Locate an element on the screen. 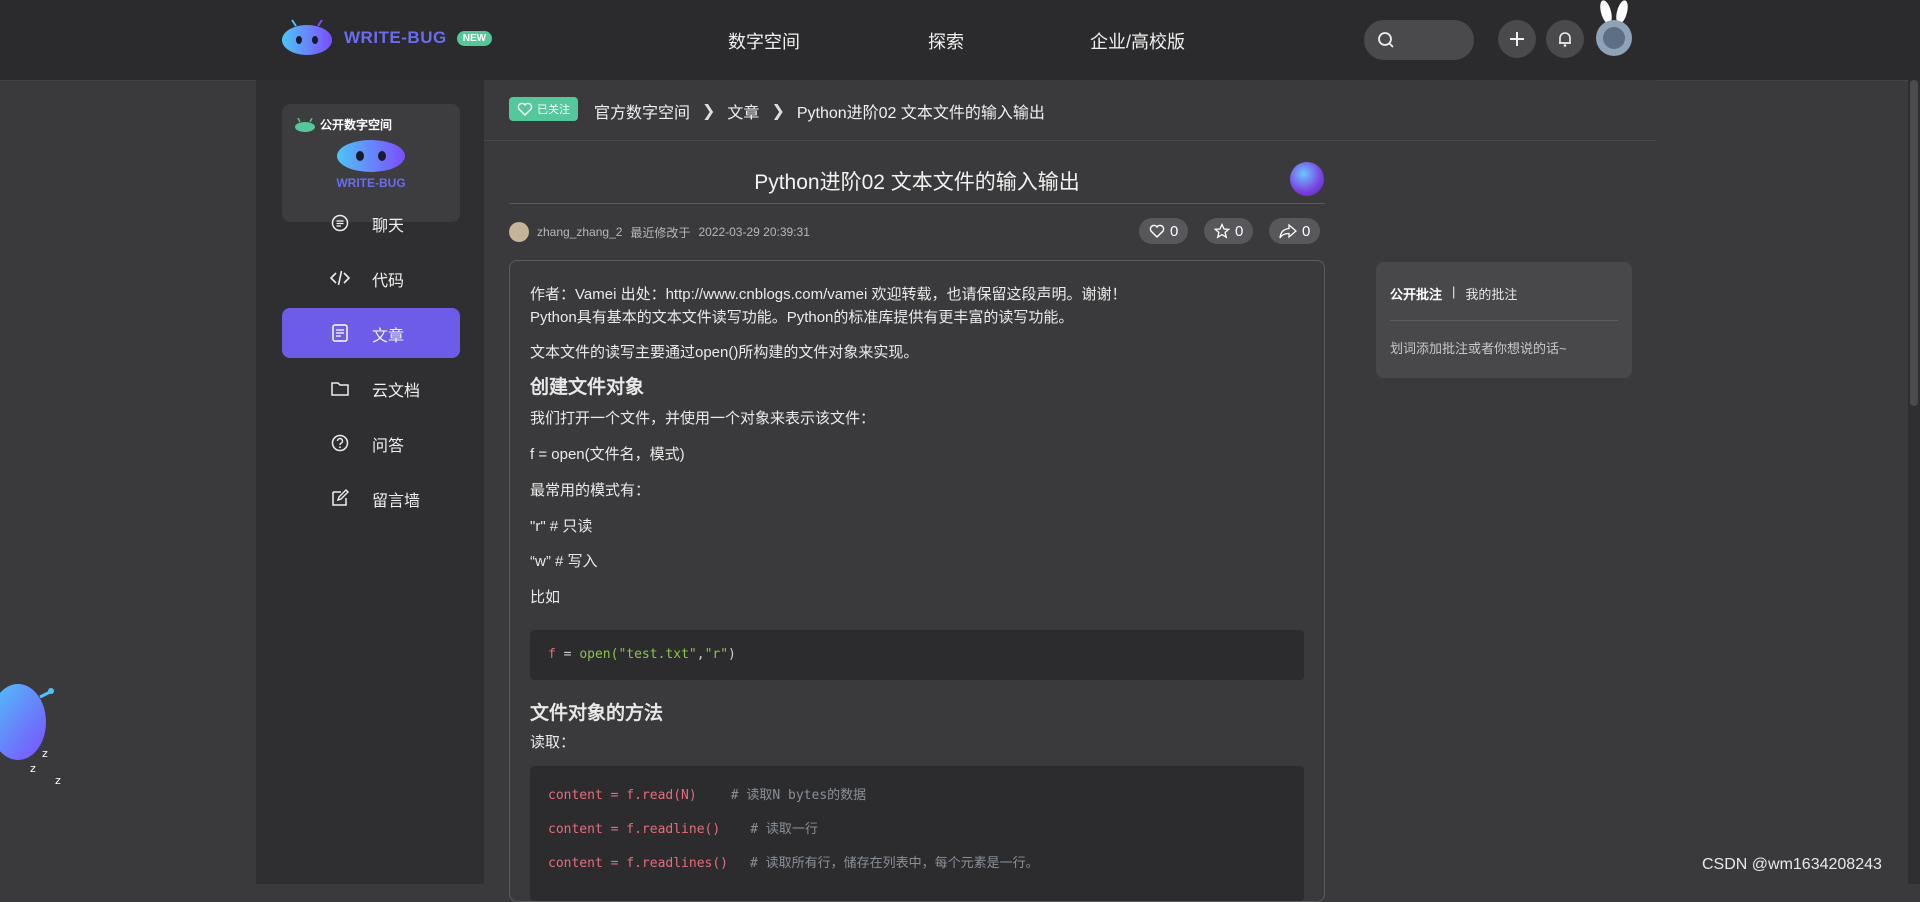  section-heading: 文件对象的方法 is located at coordinates (597, 713).